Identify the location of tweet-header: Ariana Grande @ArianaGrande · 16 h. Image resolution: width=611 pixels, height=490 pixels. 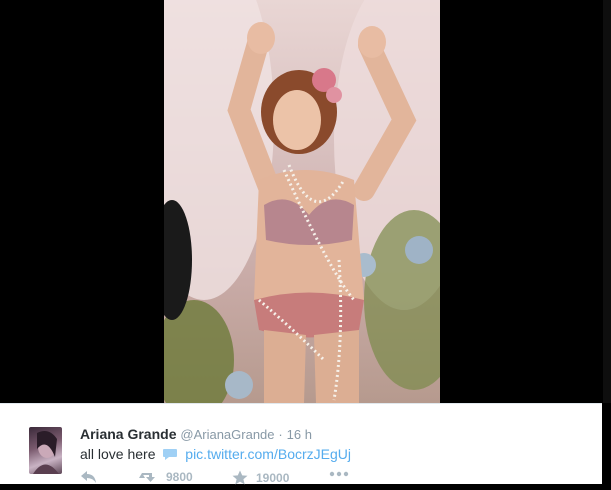
(196, 434).